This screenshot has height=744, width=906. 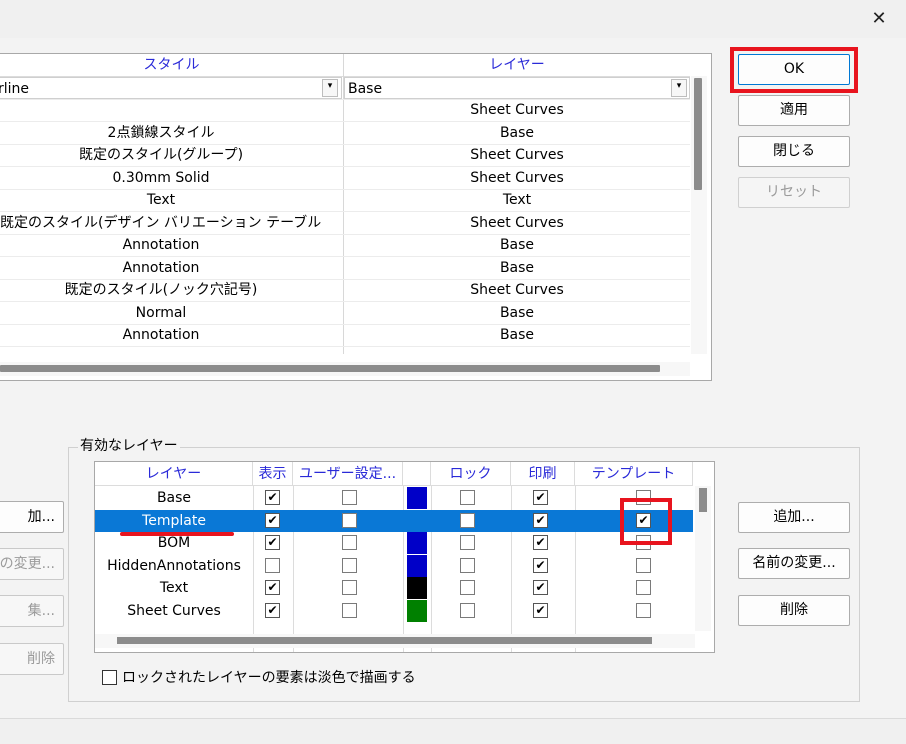 What do you see at coordinates (161, 200) in the screenshot?
I see `style-cell: Text` at bounding box center [161, 200].